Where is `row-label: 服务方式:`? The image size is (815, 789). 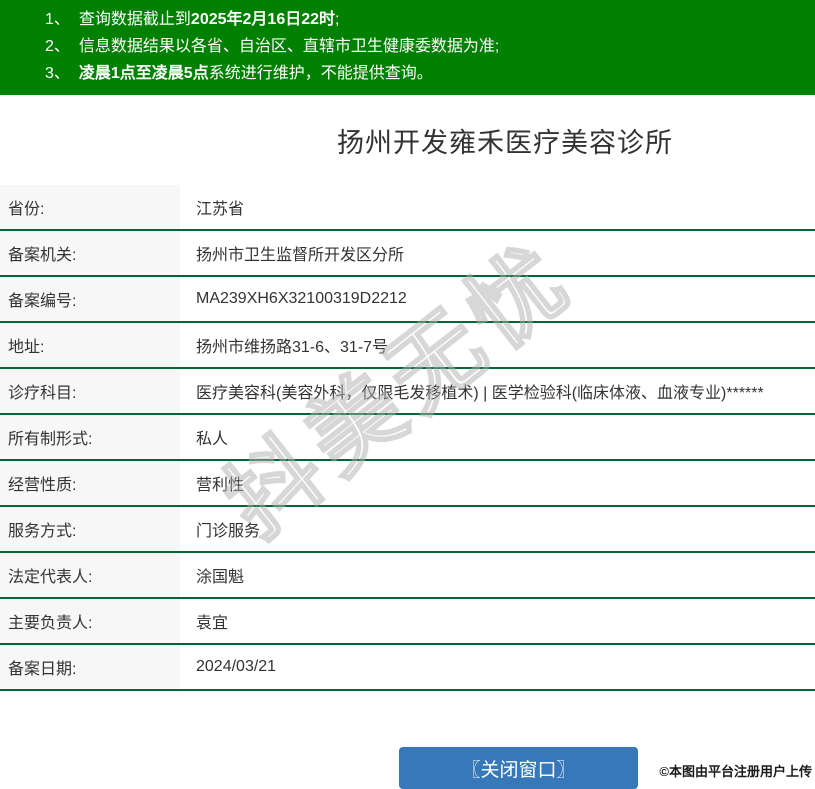 row-label: 服务方式: is located at coordinates (90, 529).